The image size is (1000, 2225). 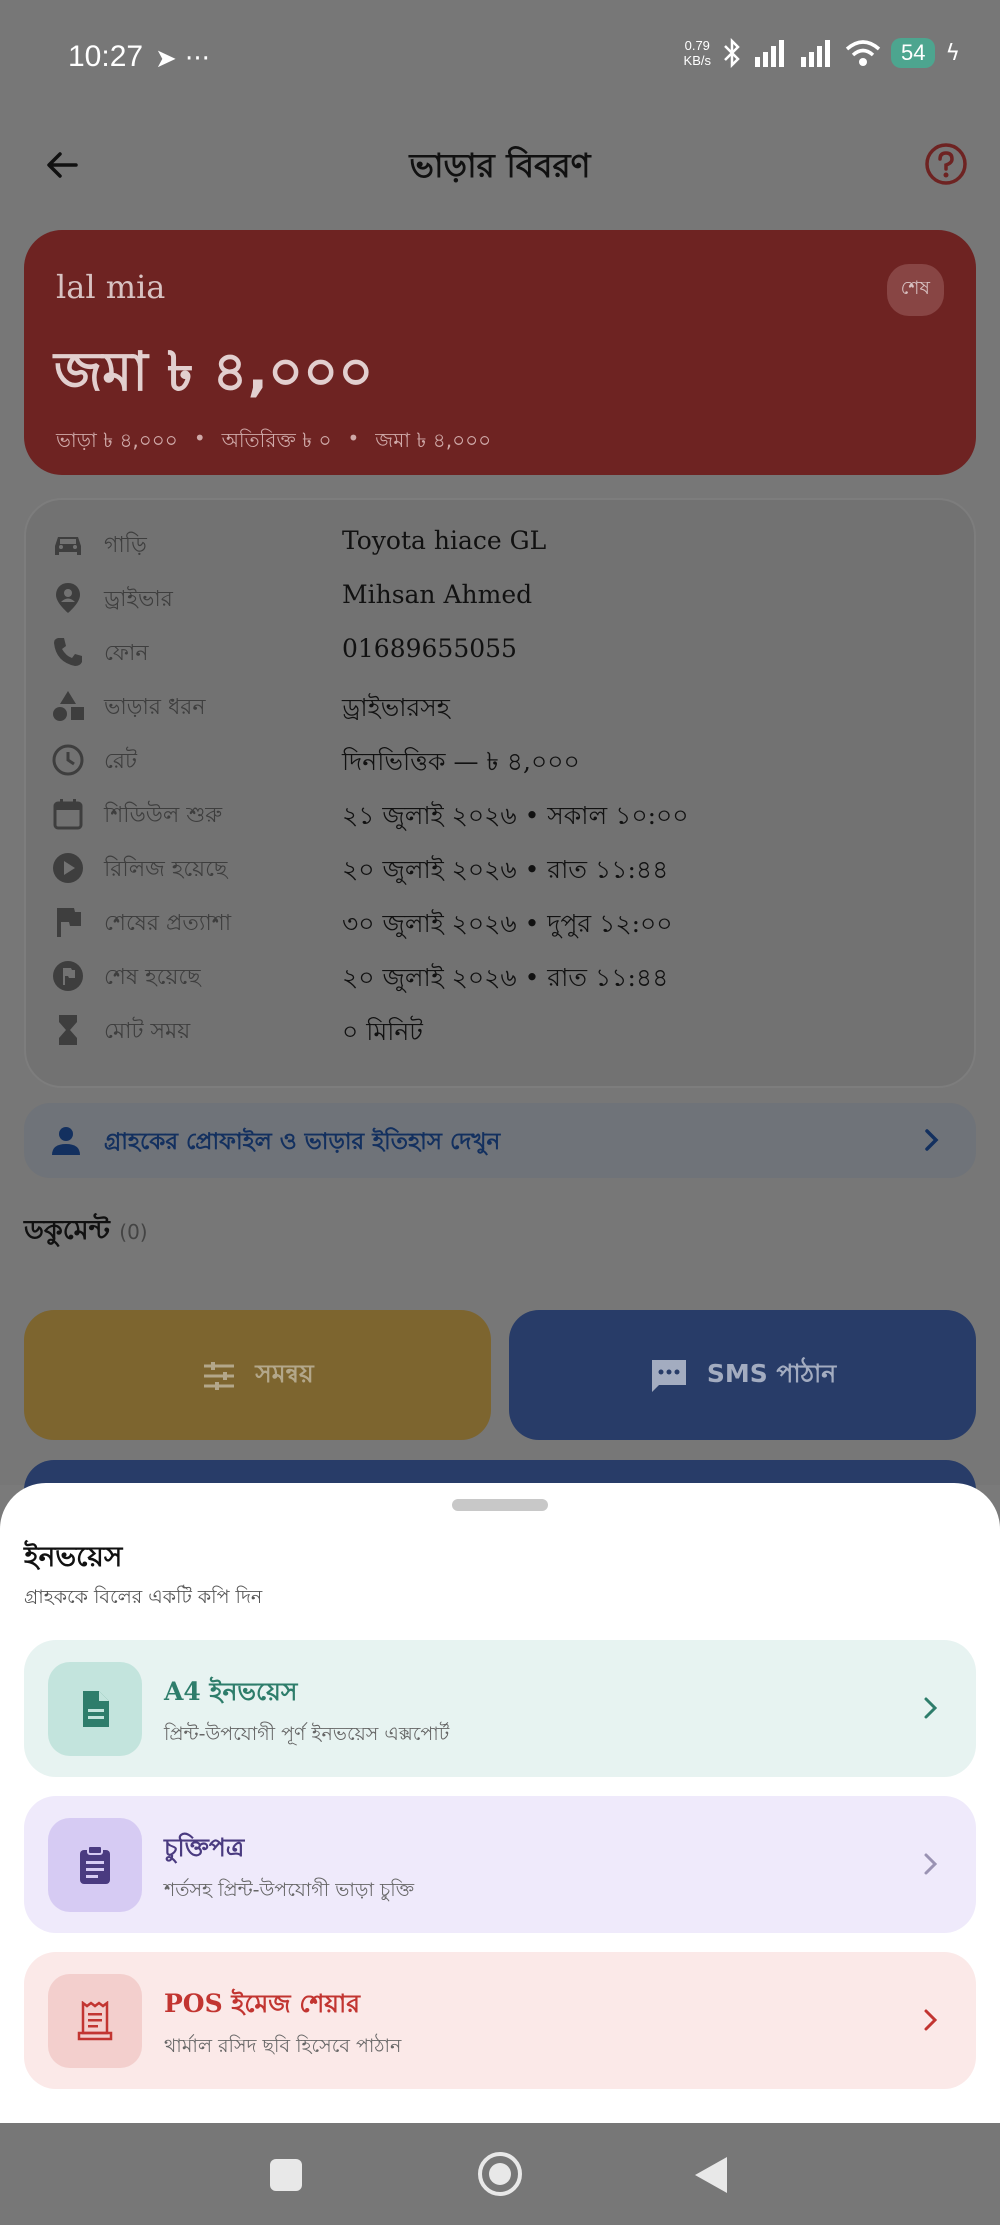 I want to click on shapes-icon, so click(x=68, y=706).